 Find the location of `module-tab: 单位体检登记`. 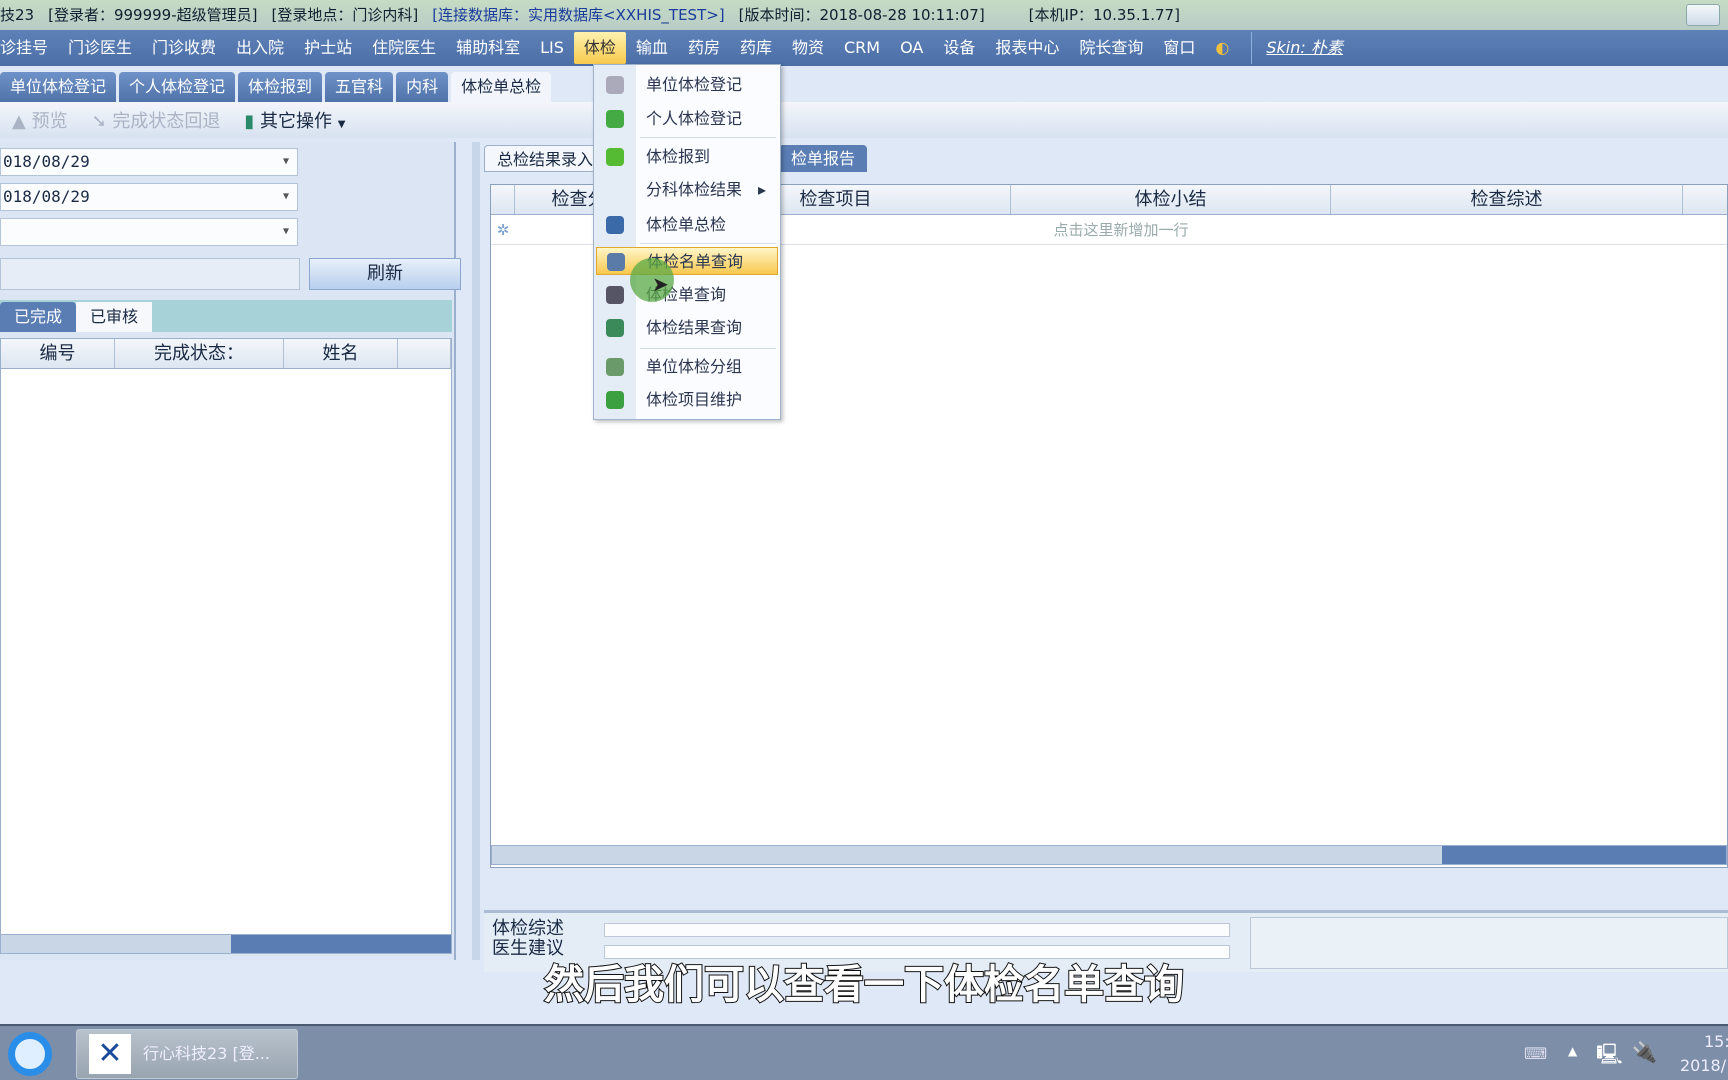

module-tab: 单位体检登记 is located at coordinates (58, 87).